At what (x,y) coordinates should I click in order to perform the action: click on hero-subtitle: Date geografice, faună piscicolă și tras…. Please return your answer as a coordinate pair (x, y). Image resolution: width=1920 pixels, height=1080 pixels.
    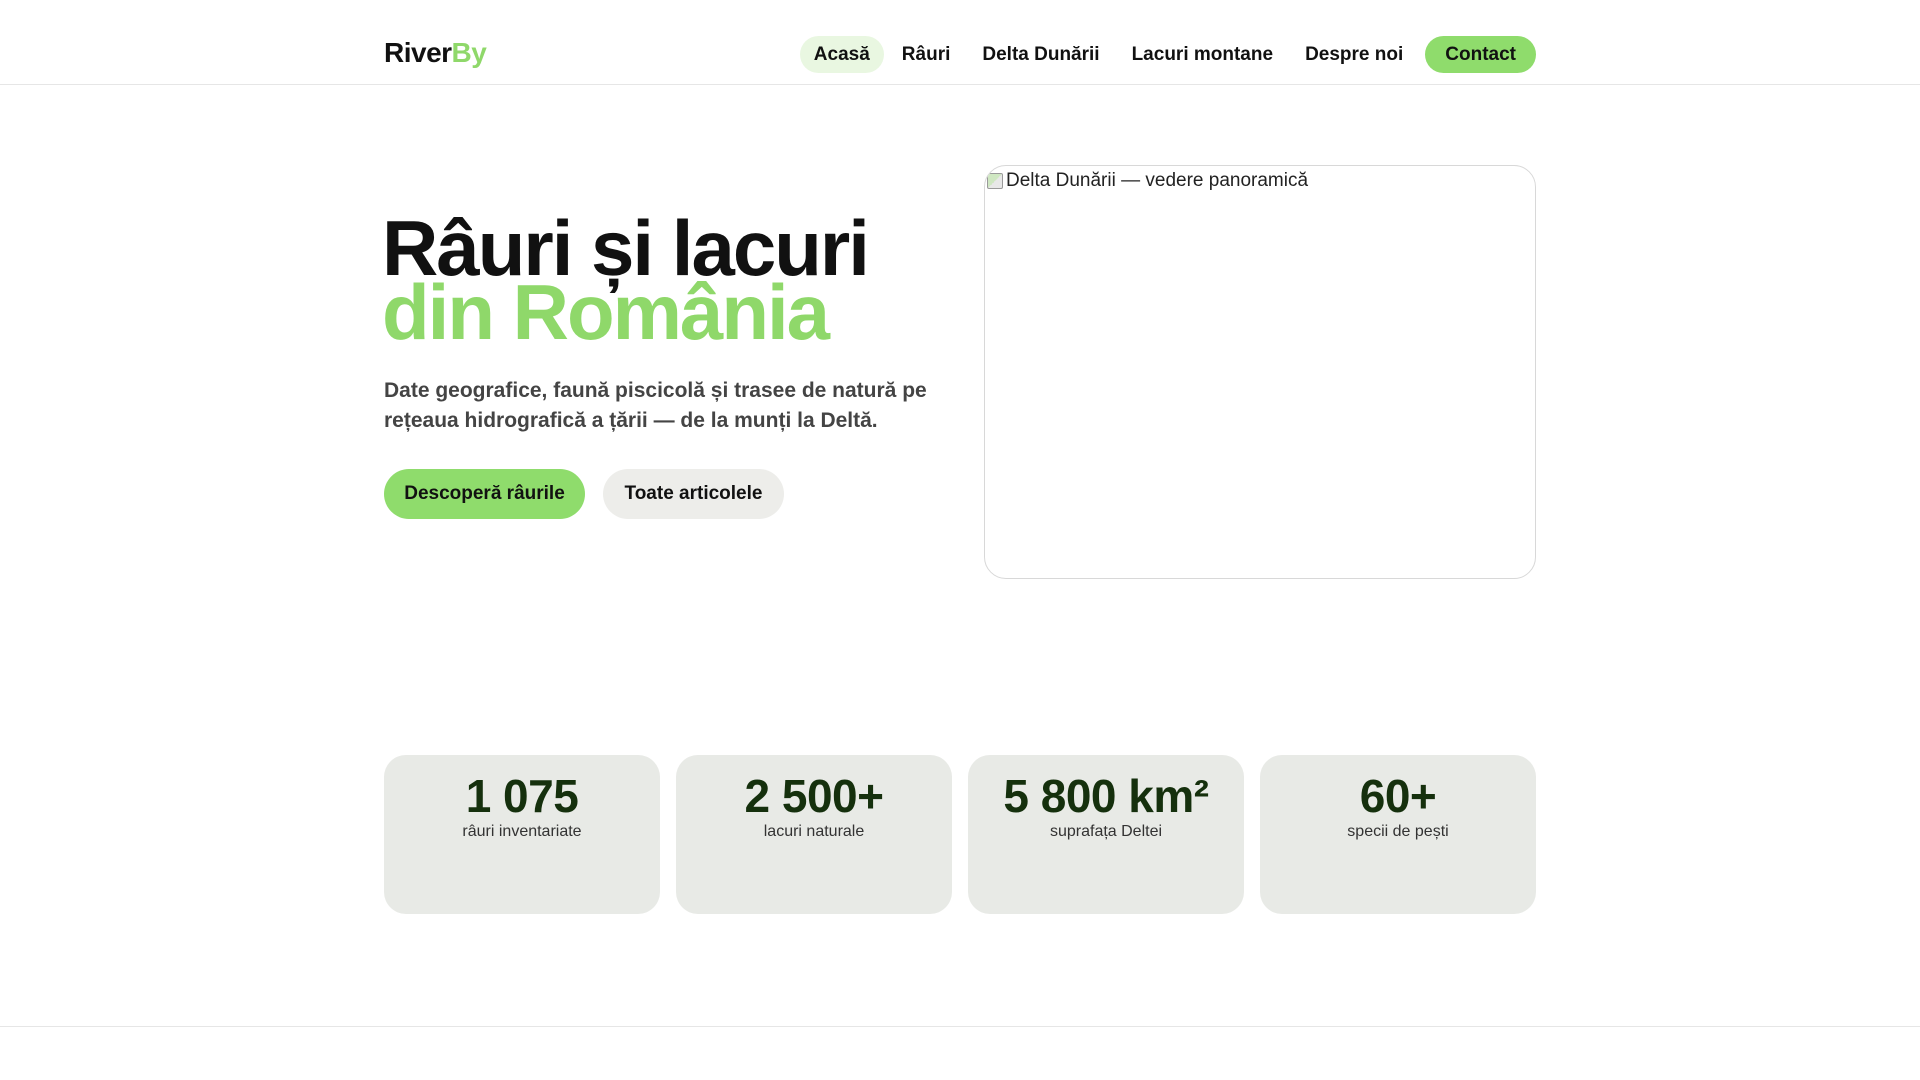
    Looking at the image, I should click on (655, 405).